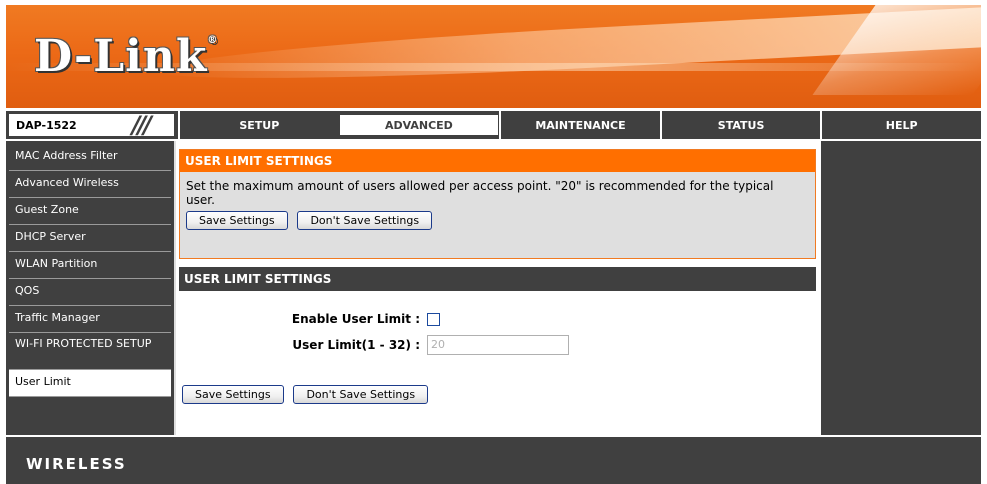 The image size is (987, 484). What do you see at coordinates (90, 292) in the screenshot?
I see `sidebar-item-qos: QOS` at bounding box center [90, 292].